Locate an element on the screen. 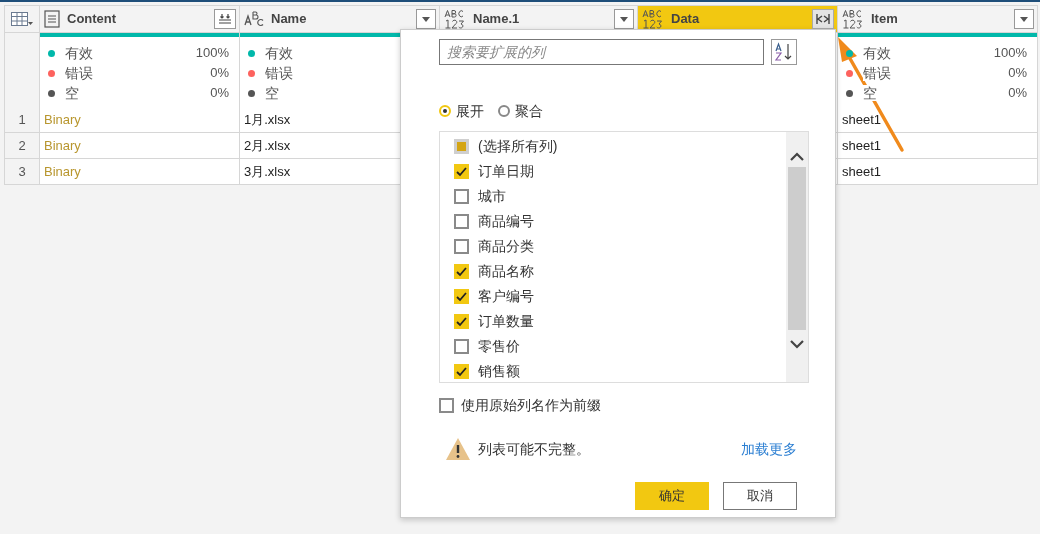 The height and width of the screenshot is (534, 1040). column-option: 销售额 is located at coordinates (620, 370).